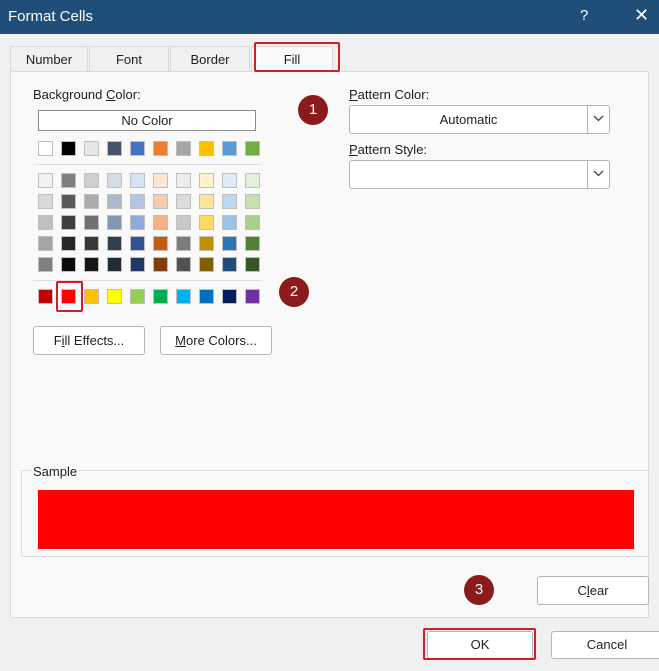 This screenshot has height=671, width=659. What do you see at coordinates (55, 471) in the screenshot?
I see `sample-label: Sample` at bounding box center [55, 471].